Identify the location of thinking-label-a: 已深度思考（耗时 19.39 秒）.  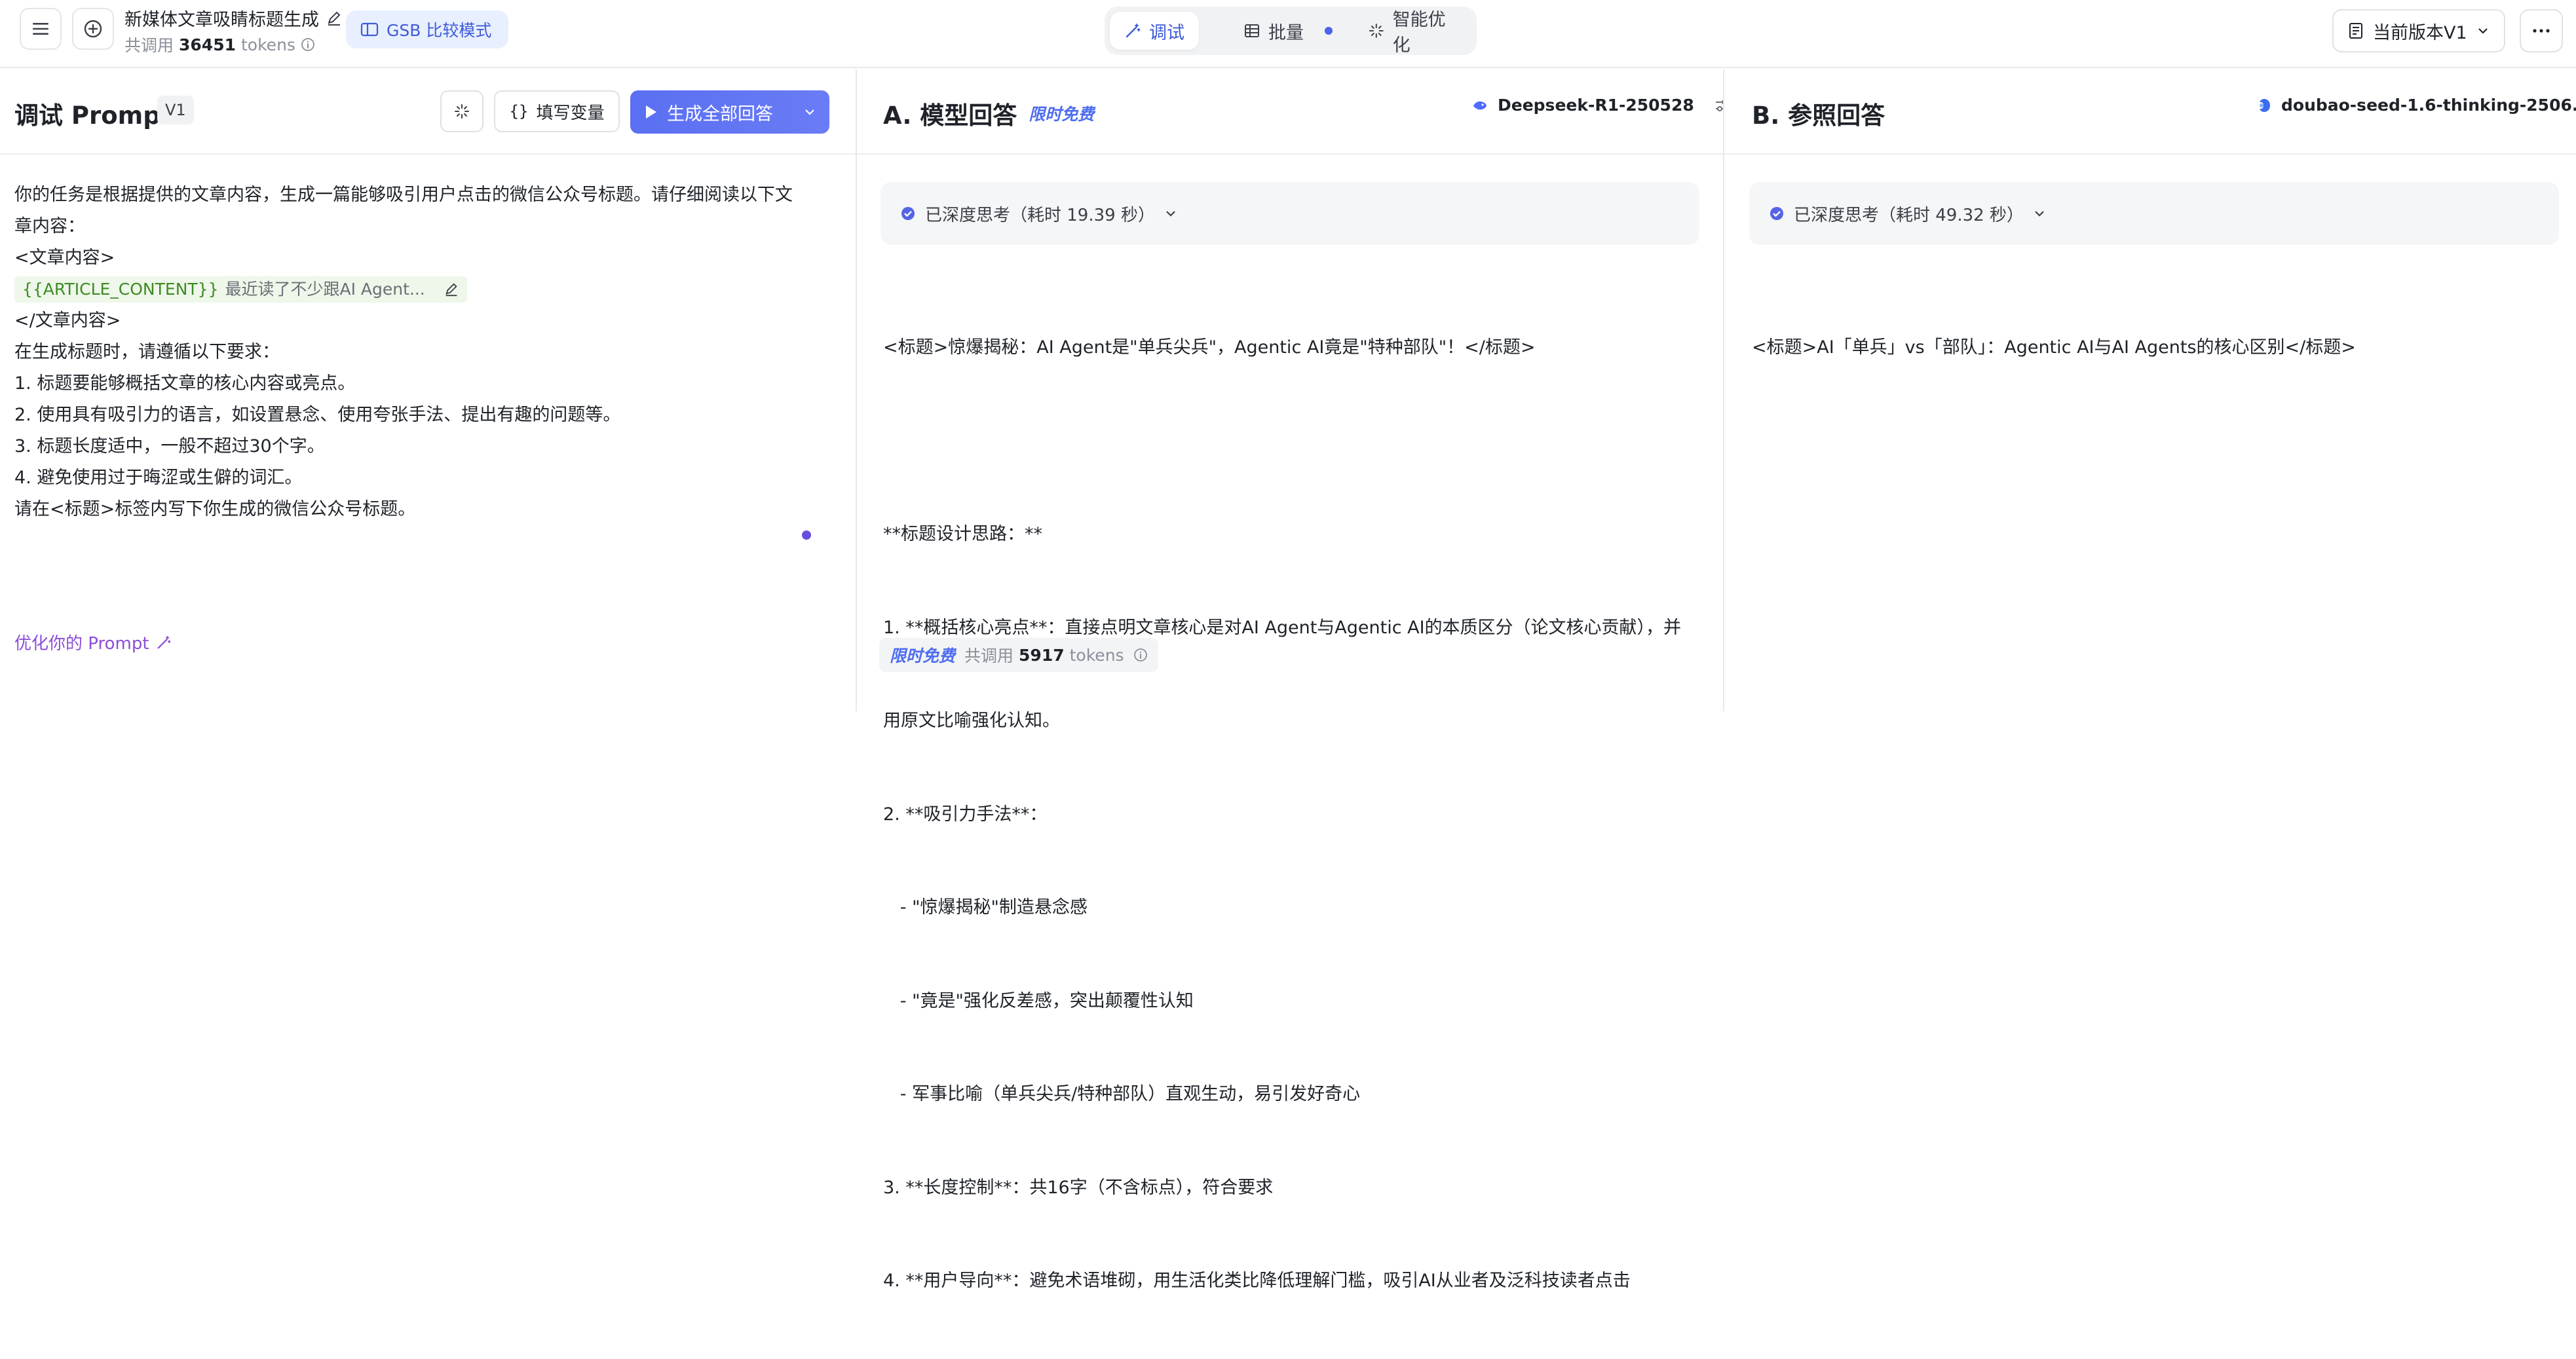
(1040, 215).